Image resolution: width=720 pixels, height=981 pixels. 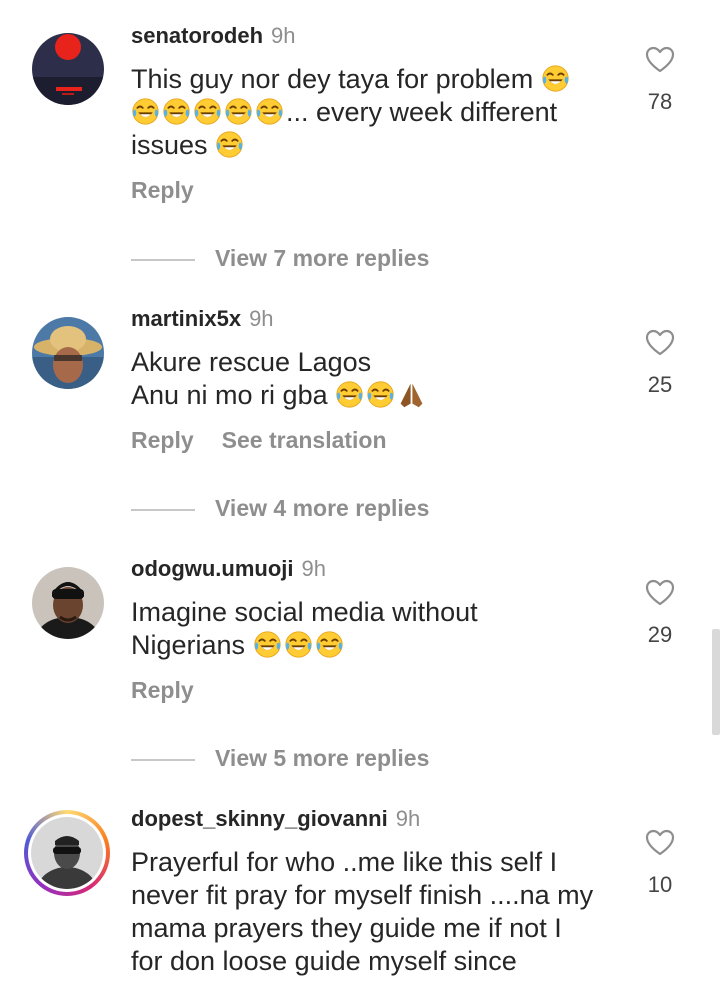 I want to click on like-control: 78, so click(x=660, y=79).